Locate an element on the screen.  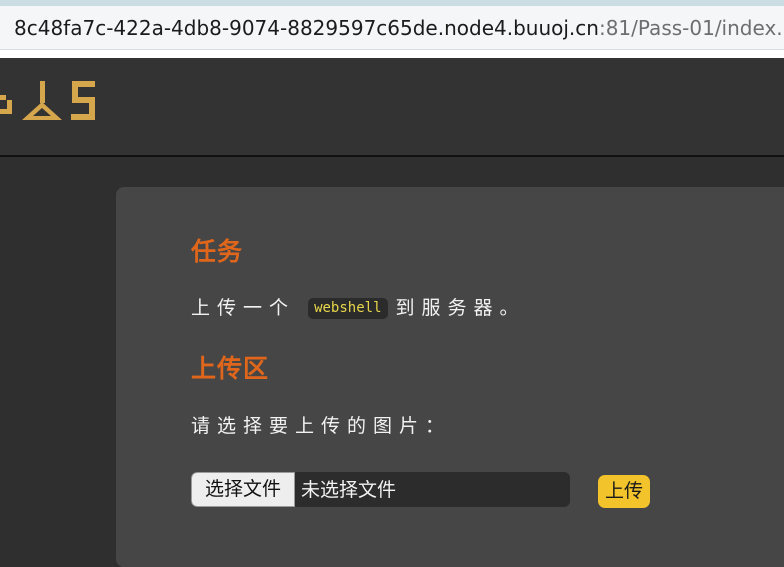
toolbar-separator is located at coordinates (392, 54).